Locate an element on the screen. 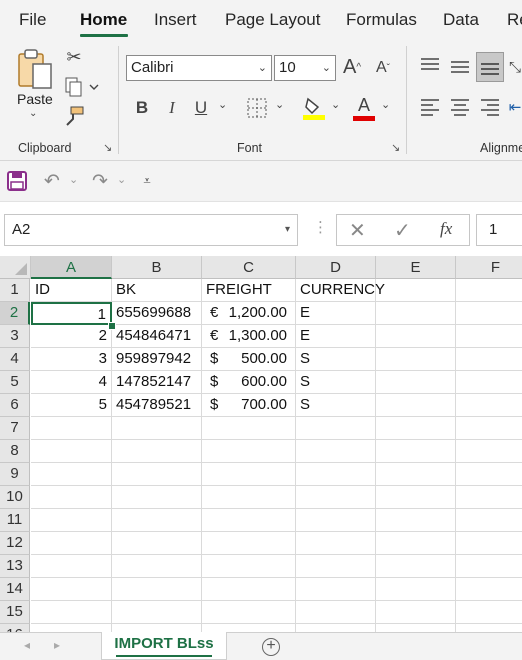 The image size is (522, 660). sheet-tab-import-blss: IMPORT BLss is located at coordinates (164, 646).